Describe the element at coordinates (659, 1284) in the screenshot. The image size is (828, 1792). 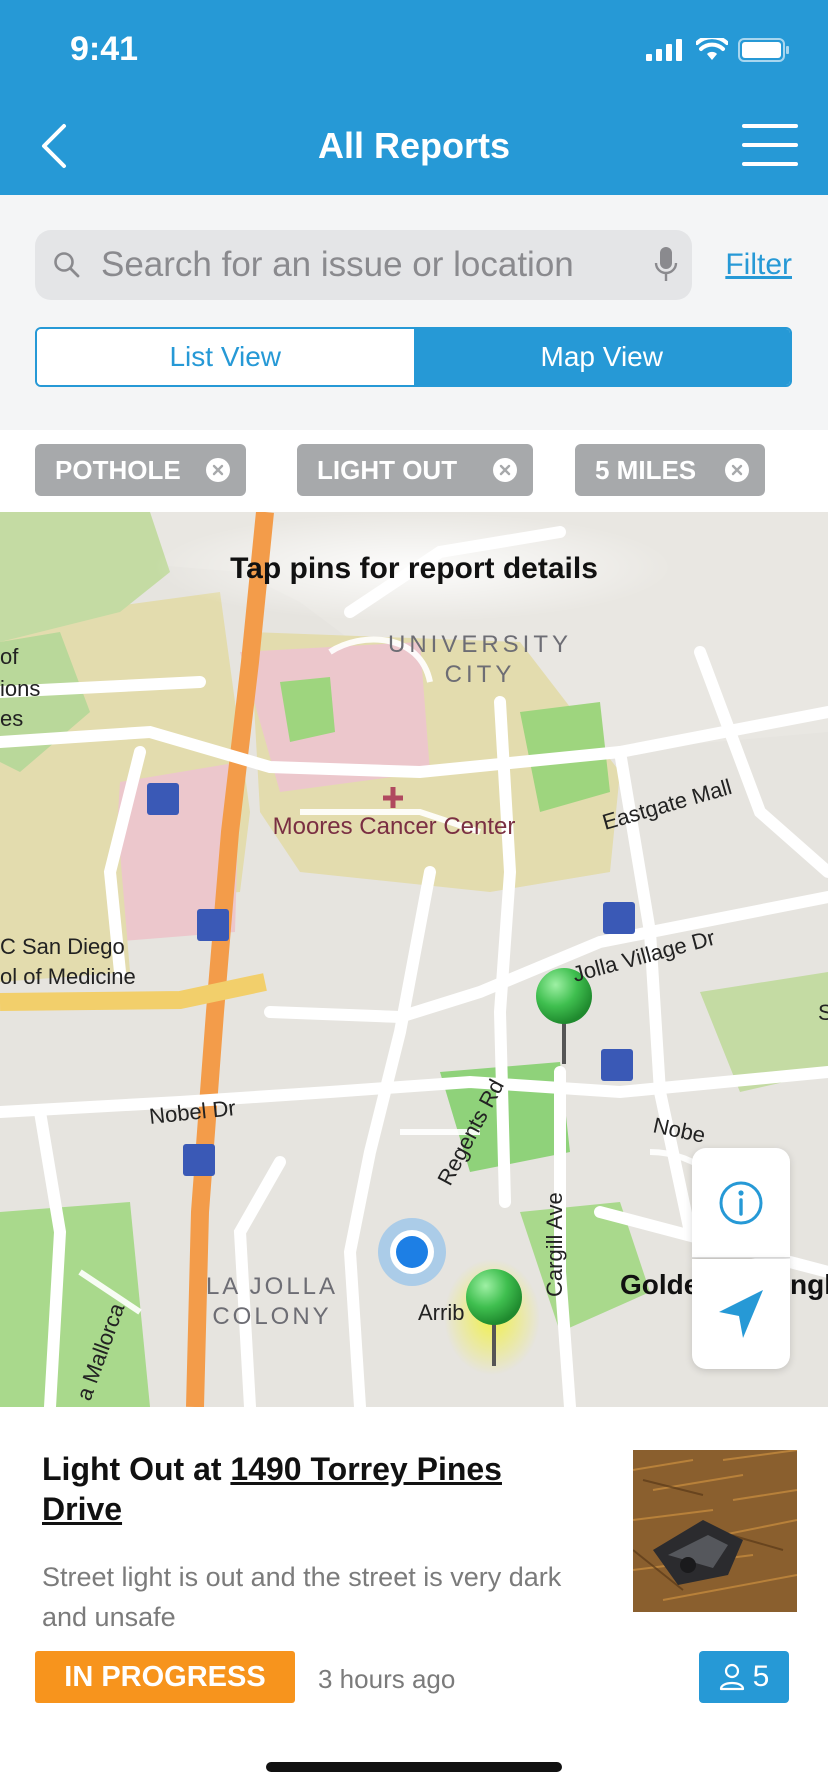
I see `map-label-golden-left: Golde` at that location.